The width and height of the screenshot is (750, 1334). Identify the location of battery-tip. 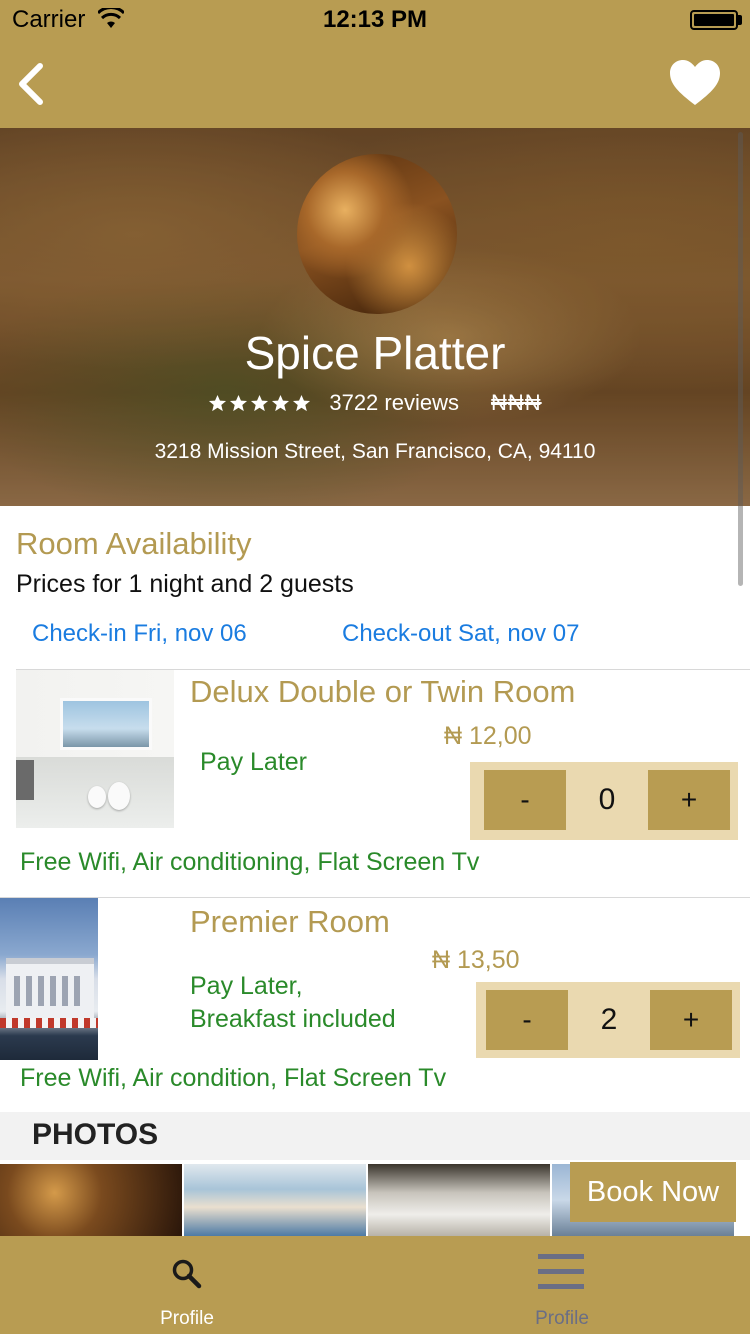
(740, 20).